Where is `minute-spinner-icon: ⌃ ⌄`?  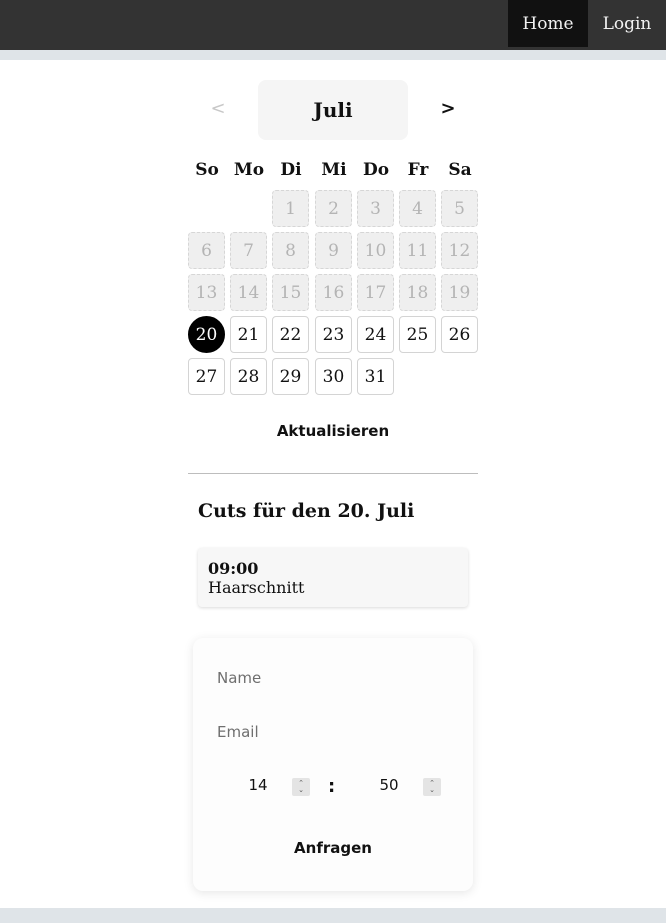
minute-spinner-icon: ⌃ ⌄ is located at coordinates (432, 787).